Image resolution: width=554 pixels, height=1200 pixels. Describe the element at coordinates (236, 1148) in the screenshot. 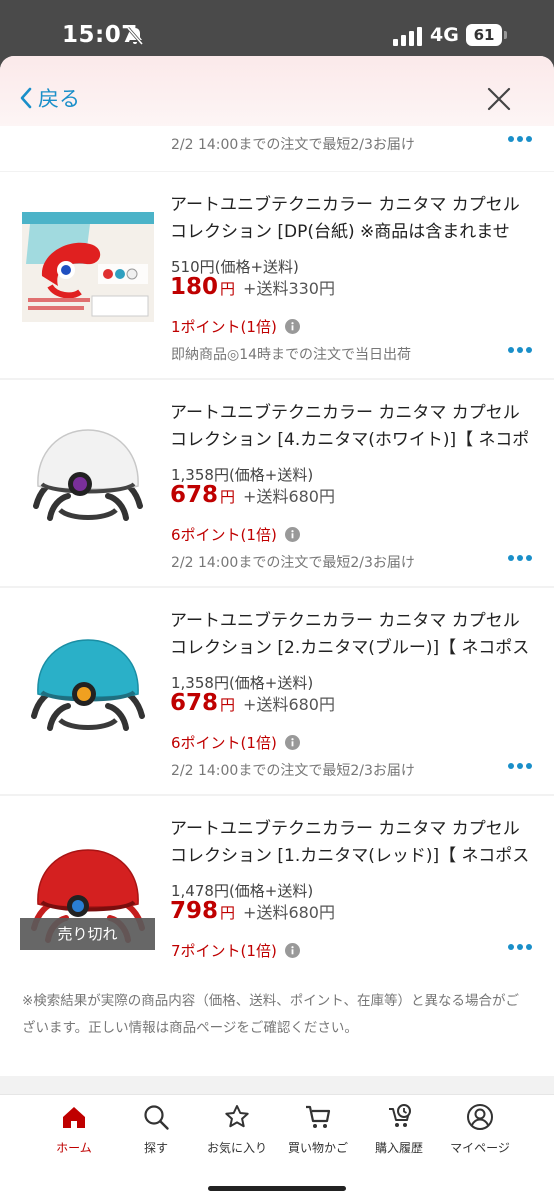

I see `tab-label: お気に入り` at that location.